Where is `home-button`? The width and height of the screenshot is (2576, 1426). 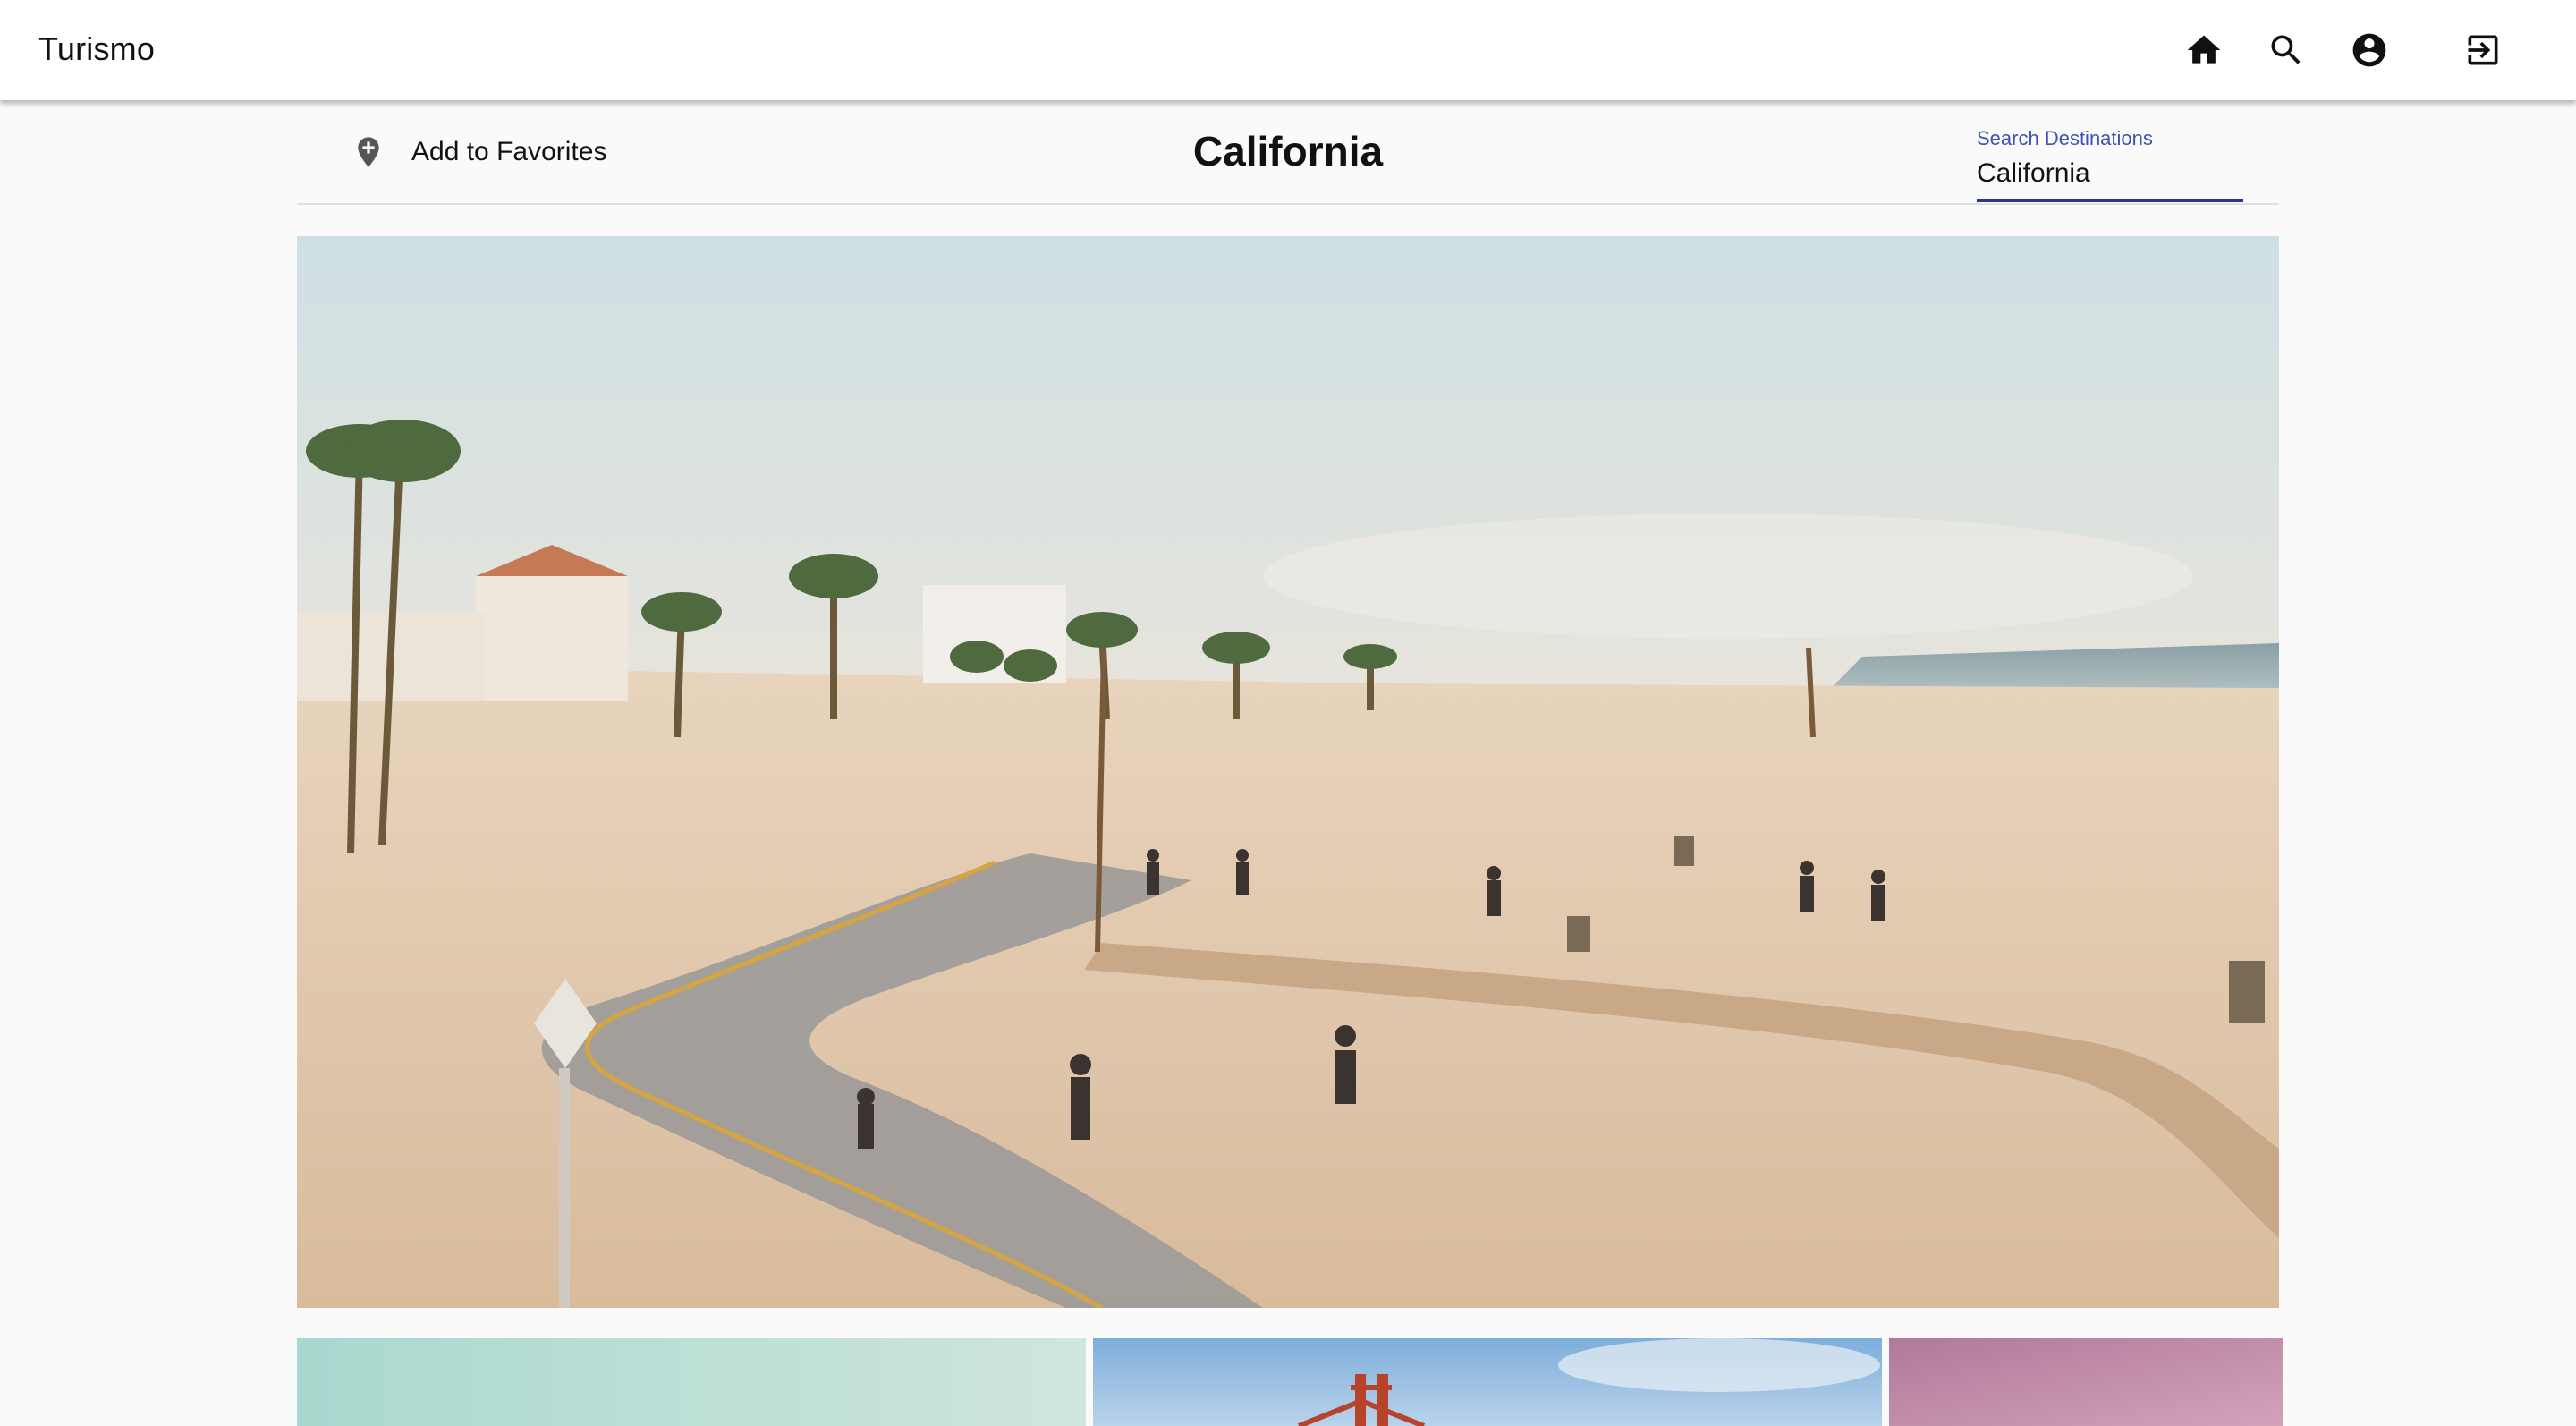 home-button is located at coordinates (2204, 50).